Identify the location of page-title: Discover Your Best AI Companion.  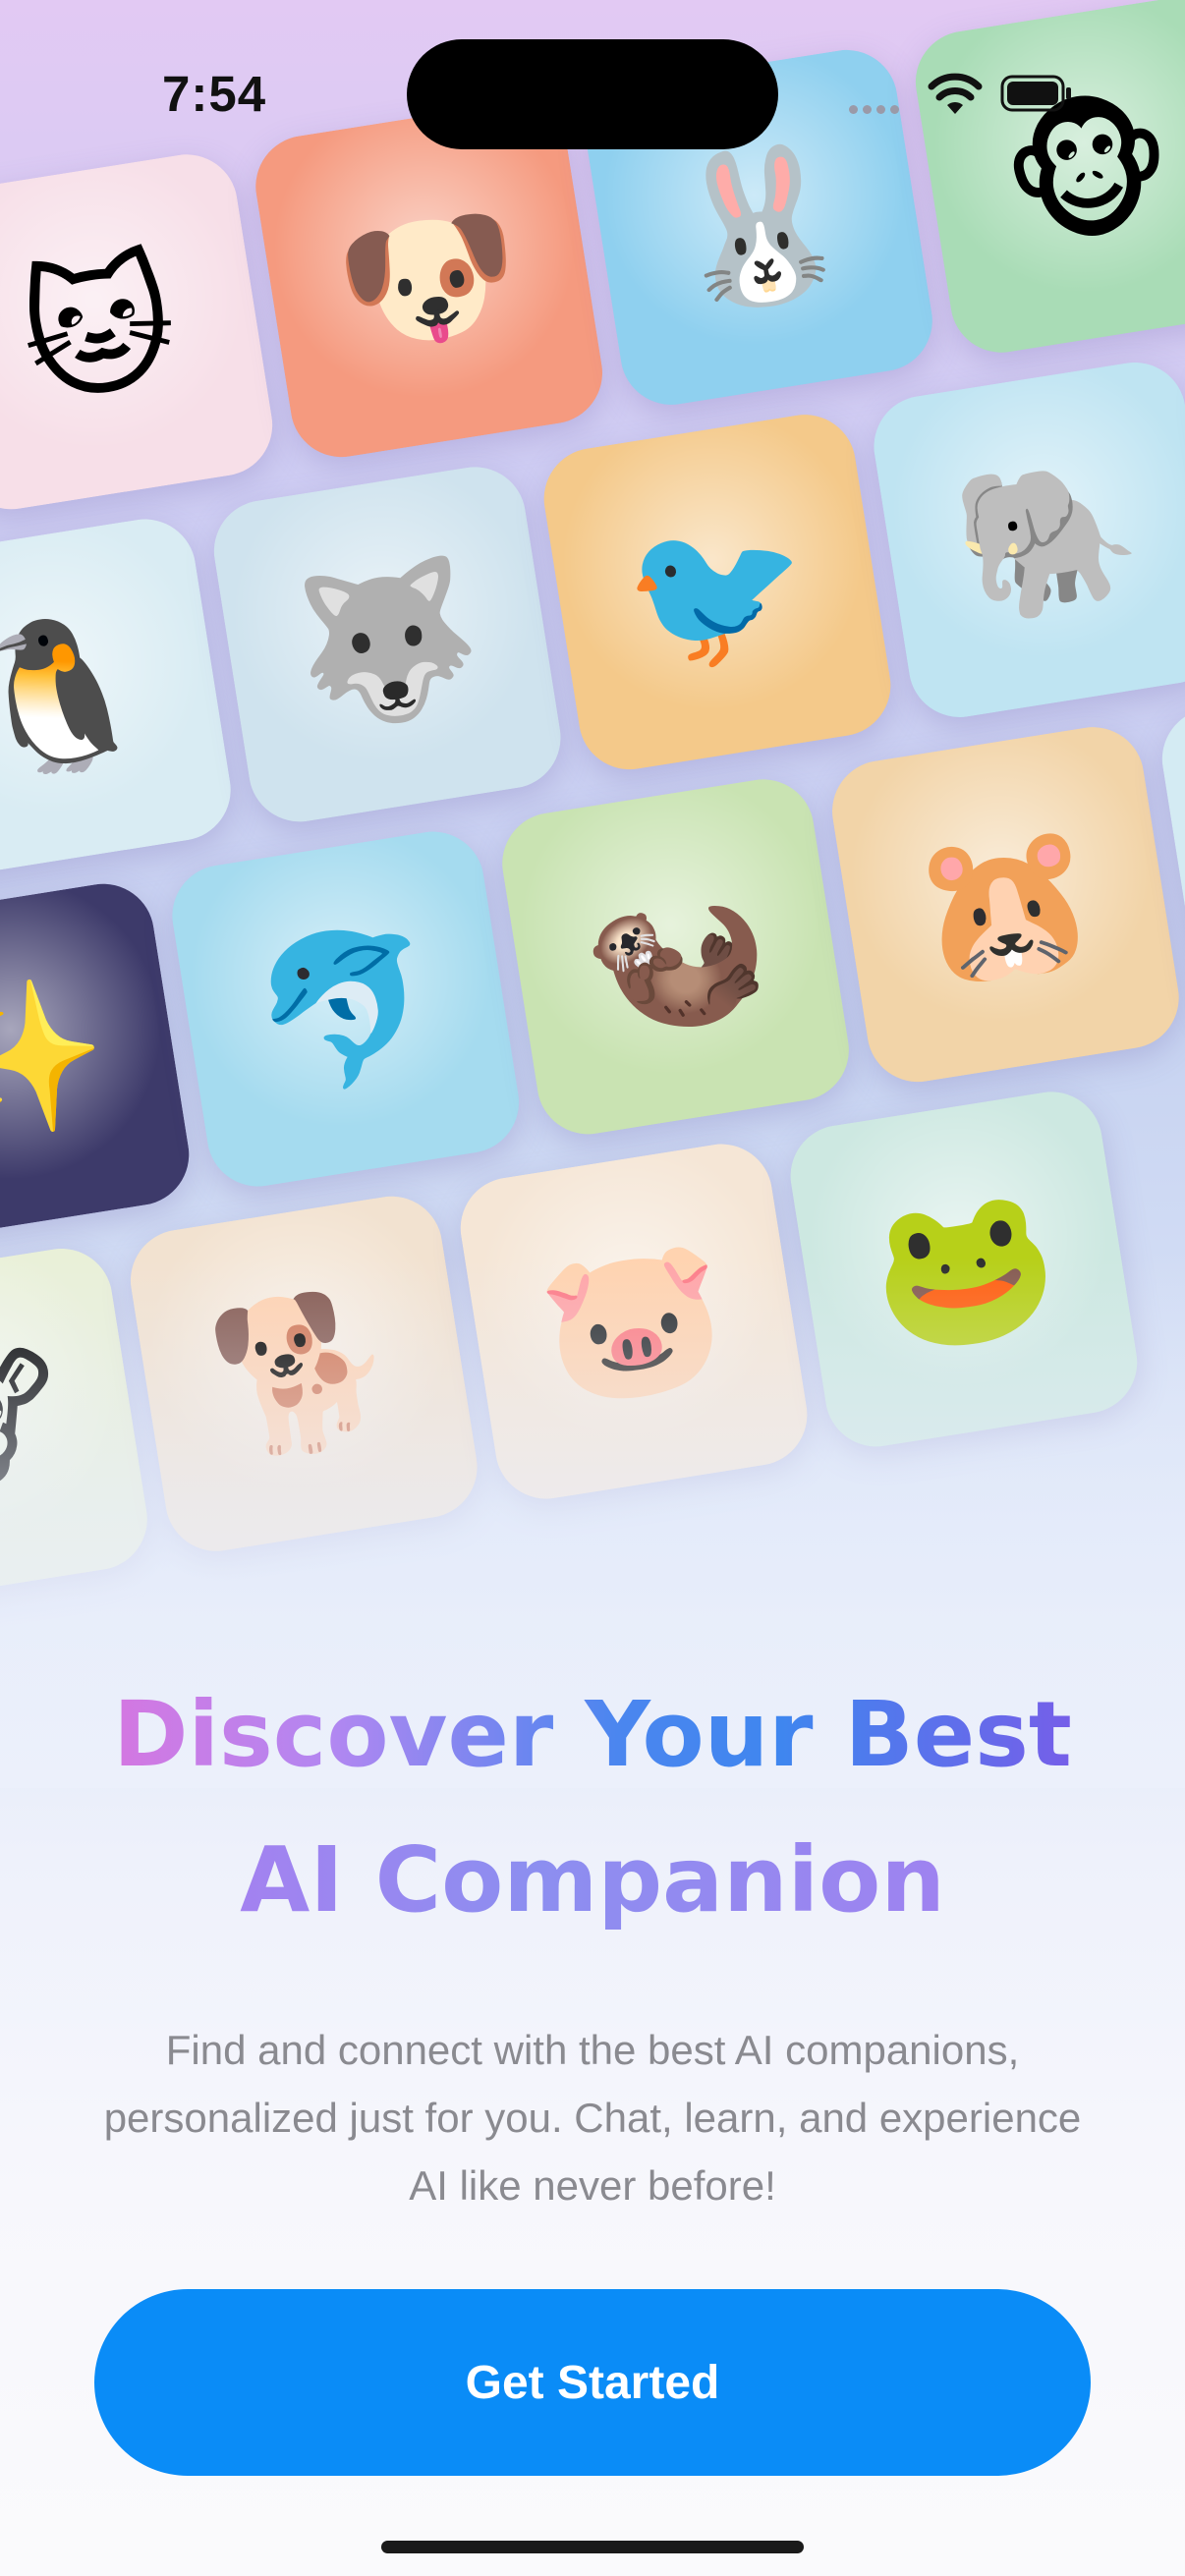
(592, 1807).